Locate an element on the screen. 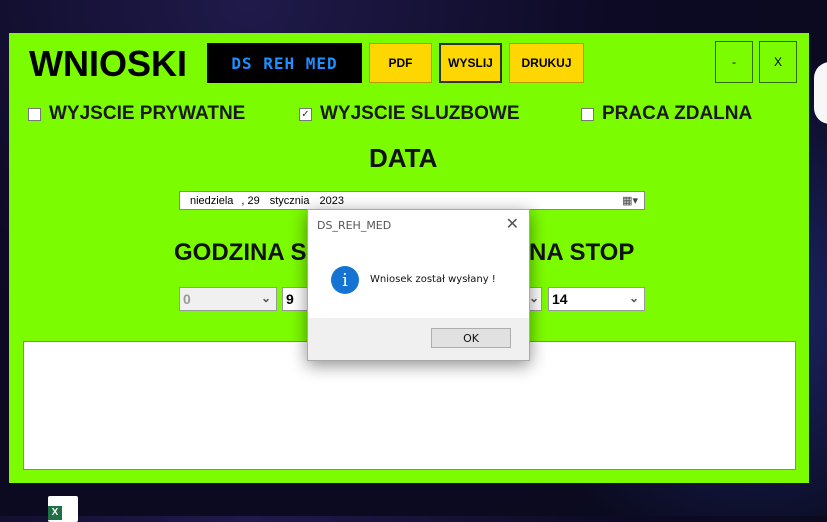 The image size is (827, 522). minimize-button: - is located at coordinates (734, 62).